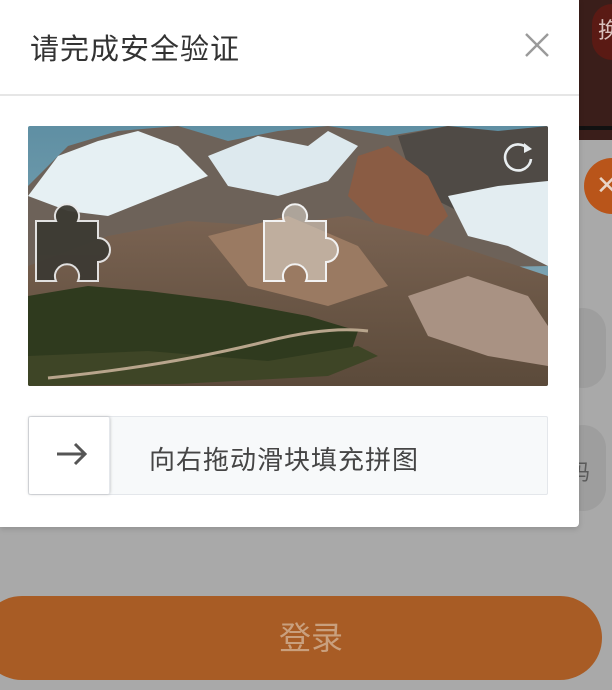  What do you see at coordinates (135, 49) in the screenshot?
I see `modal-title: 请完成安全验证` at bounding box center [135, 49].